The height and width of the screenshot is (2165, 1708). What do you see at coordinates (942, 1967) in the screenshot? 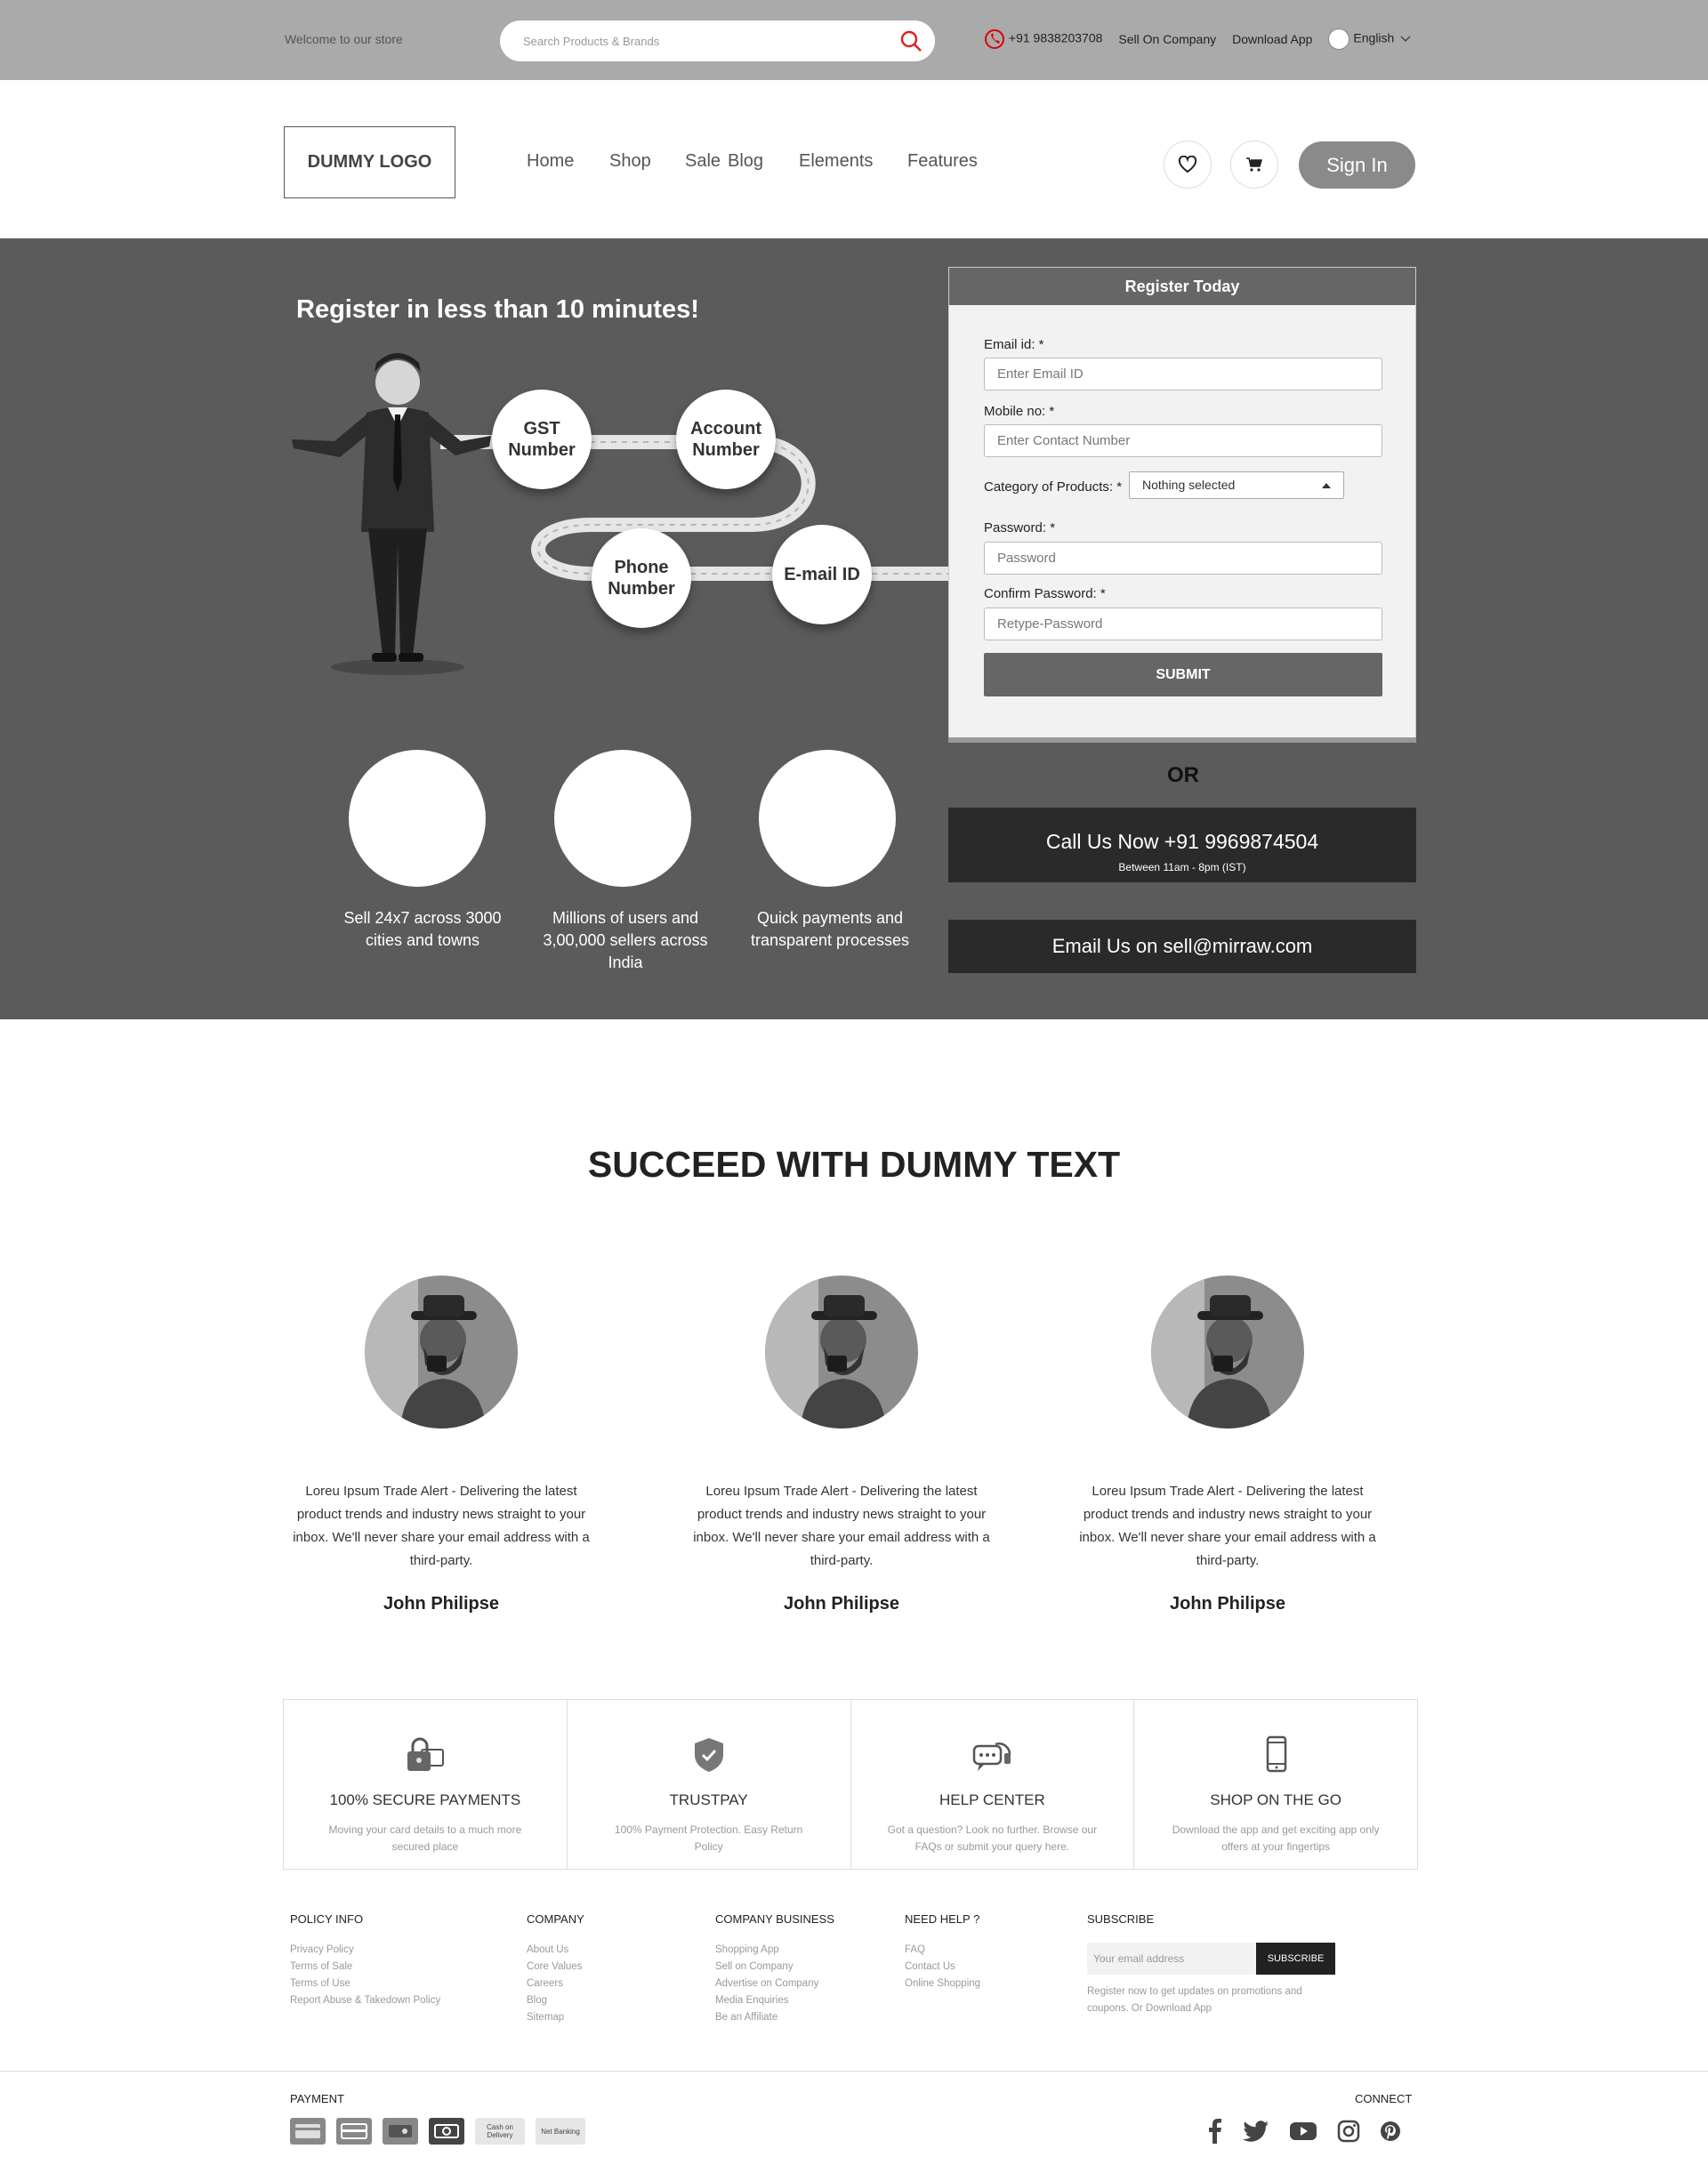
I see `footer-link: Contact Us` at bounding box center [942, 1967].